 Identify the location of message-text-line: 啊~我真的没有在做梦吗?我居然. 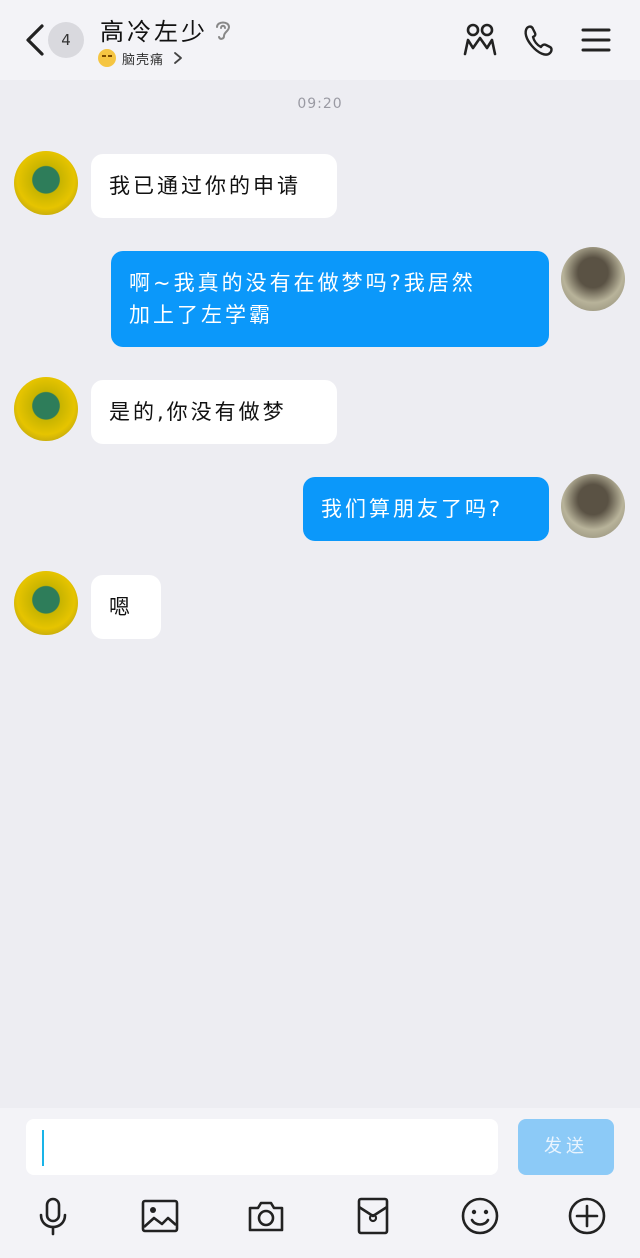
(302, 283).